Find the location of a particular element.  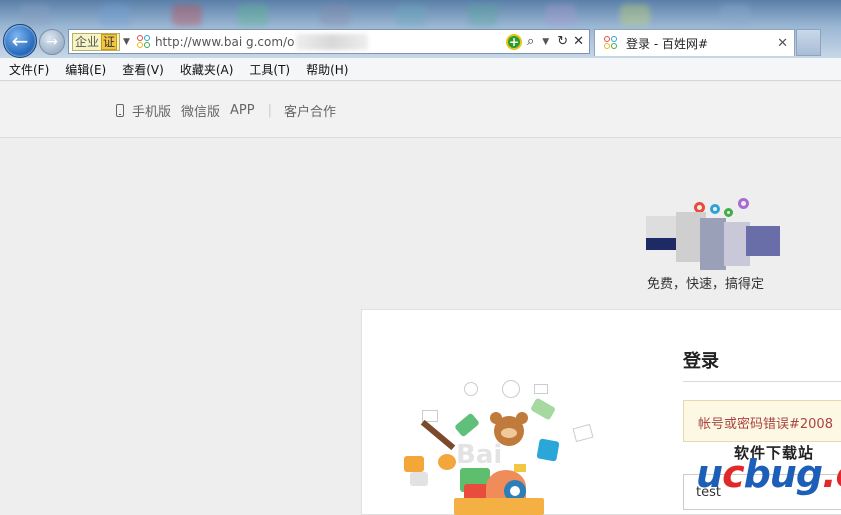

site-top-nav: 手机版 微信版 APP | 客户合作 is located at coordinates (420, 110).